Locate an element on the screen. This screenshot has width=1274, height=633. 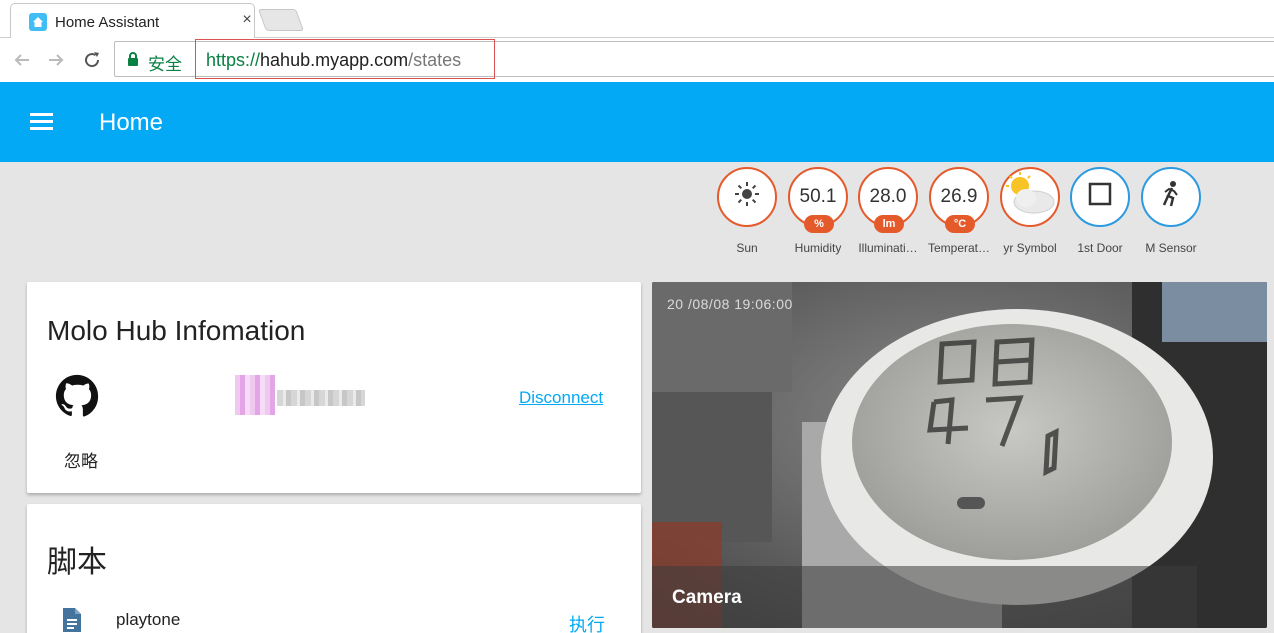
run-script-button: 执行 is located at coordinates (587, 622).